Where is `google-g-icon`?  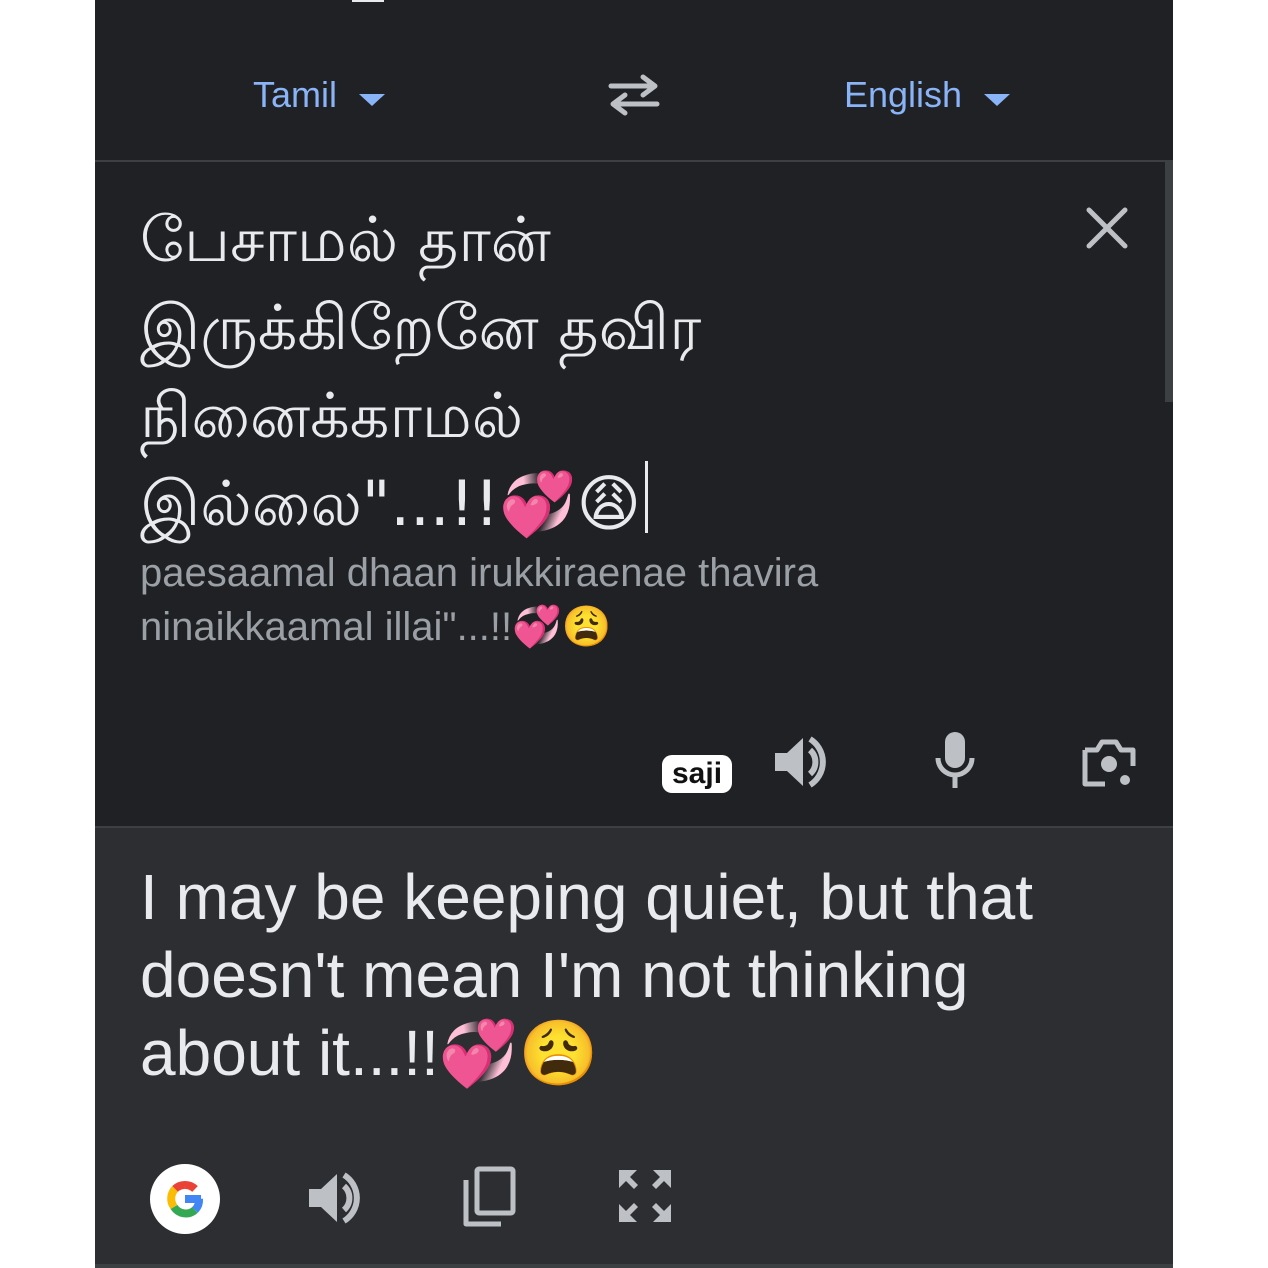 google-g-icon is located at coordinates (185, 1199).